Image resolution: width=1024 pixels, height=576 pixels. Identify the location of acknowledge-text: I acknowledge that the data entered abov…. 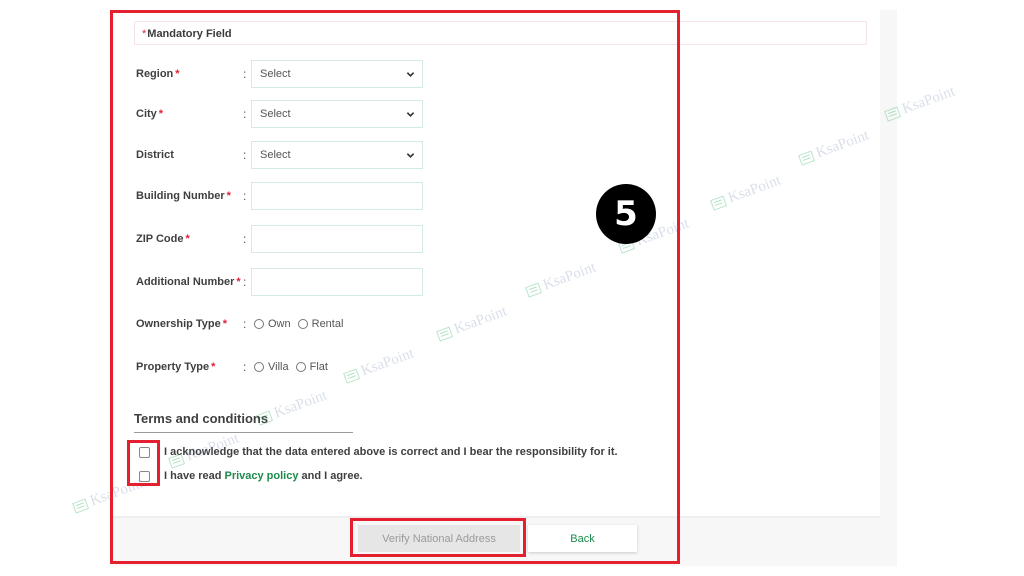
(391, 452).